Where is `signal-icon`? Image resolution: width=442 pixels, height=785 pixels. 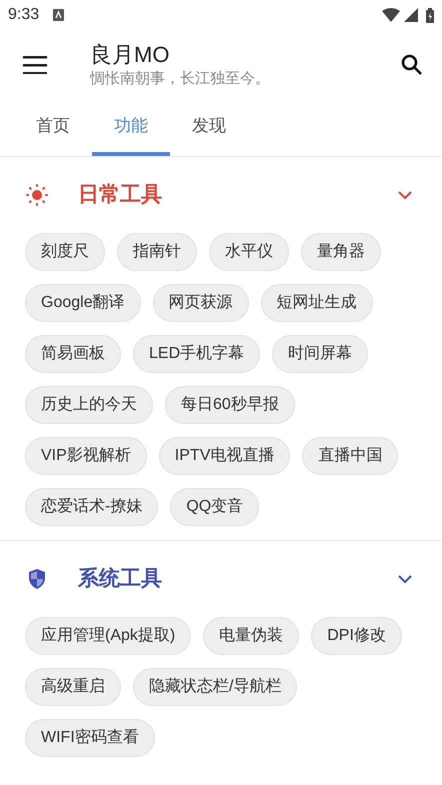
signal-icon is located at coordinates (411, 15).